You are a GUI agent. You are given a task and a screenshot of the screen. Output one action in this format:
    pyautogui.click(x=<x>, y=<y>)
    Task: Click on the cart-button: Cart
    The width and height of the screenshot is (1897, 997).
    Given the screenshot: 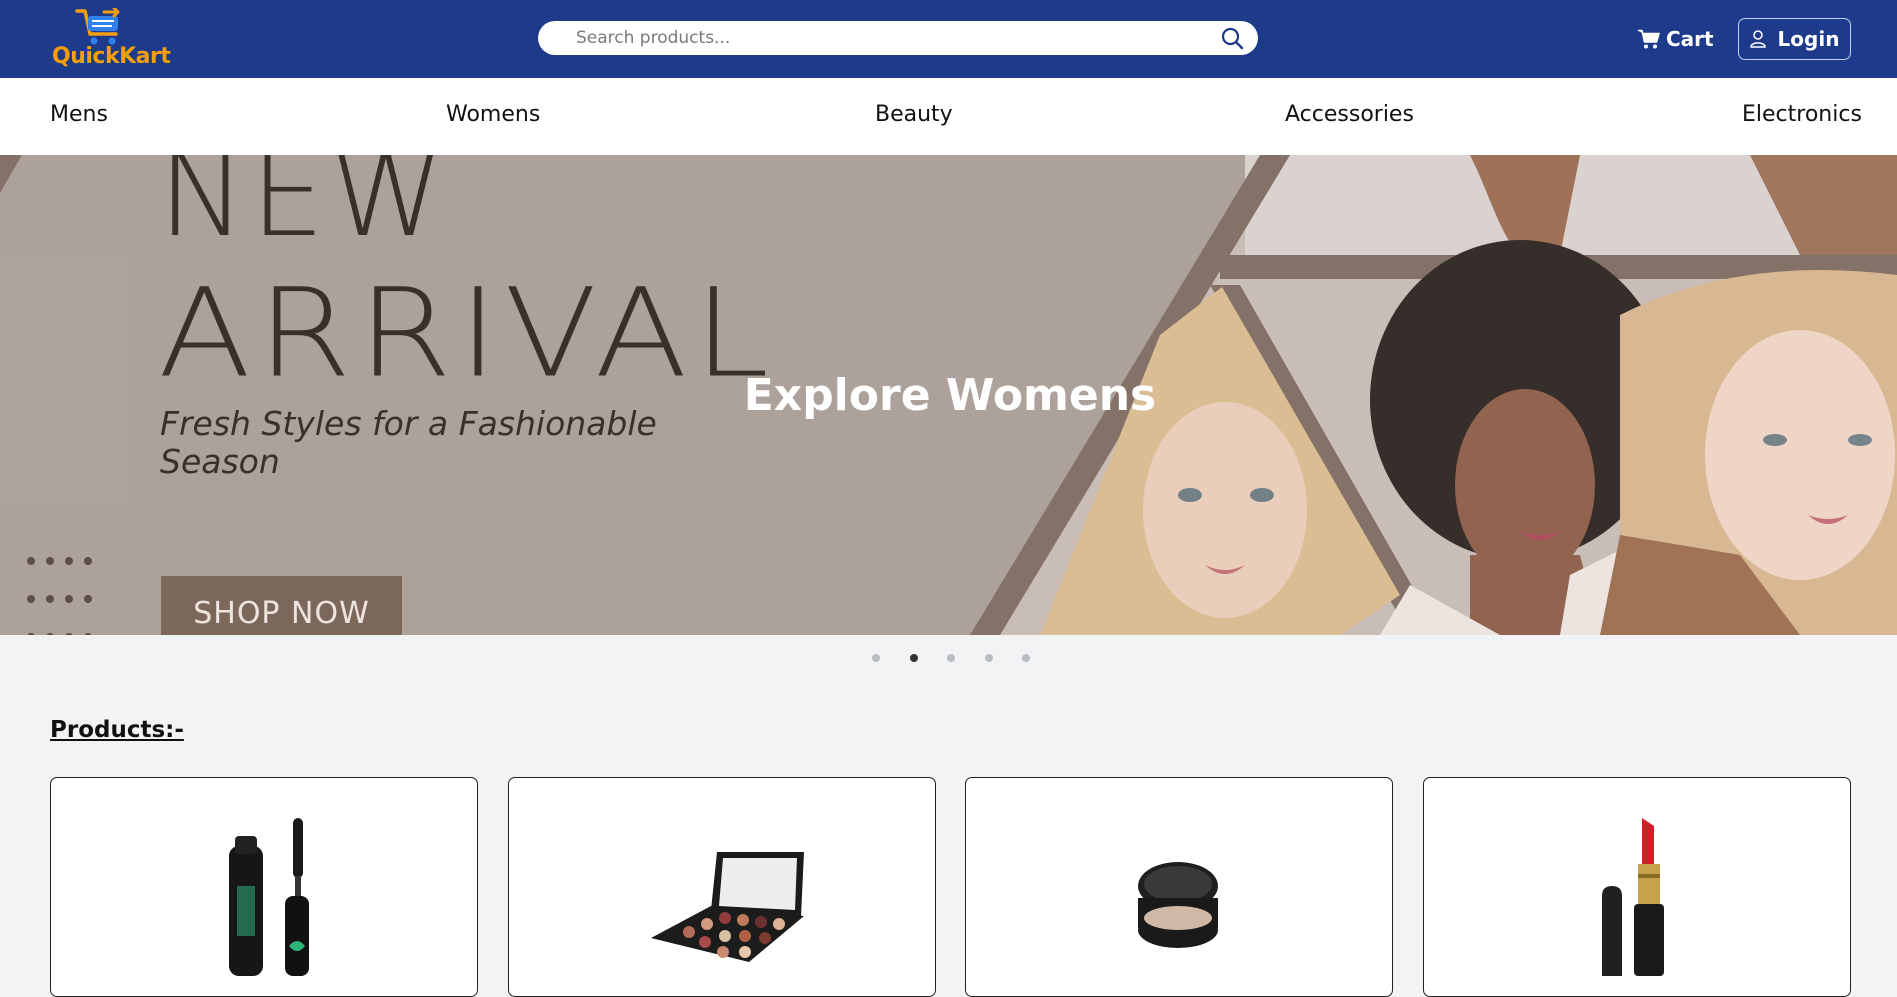 What is the action you would take?
    pyautogui.click(x=1676, y=39)
    